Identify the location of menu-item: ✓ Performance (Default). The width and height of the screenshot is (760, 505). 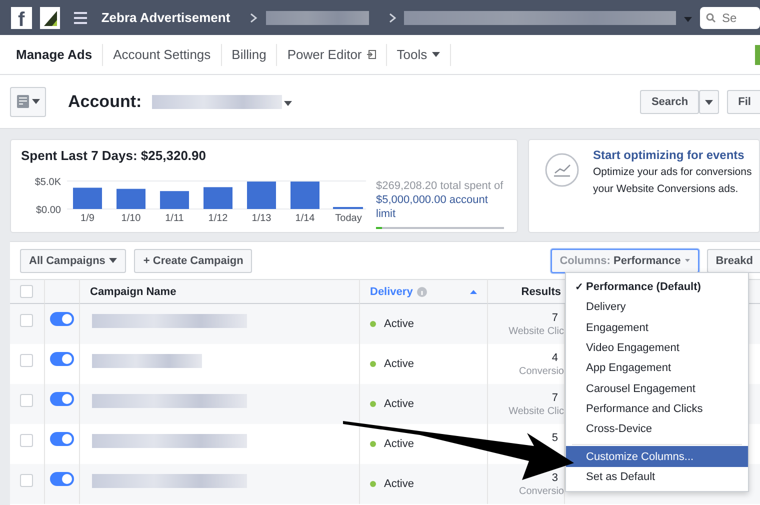
(657, 287).